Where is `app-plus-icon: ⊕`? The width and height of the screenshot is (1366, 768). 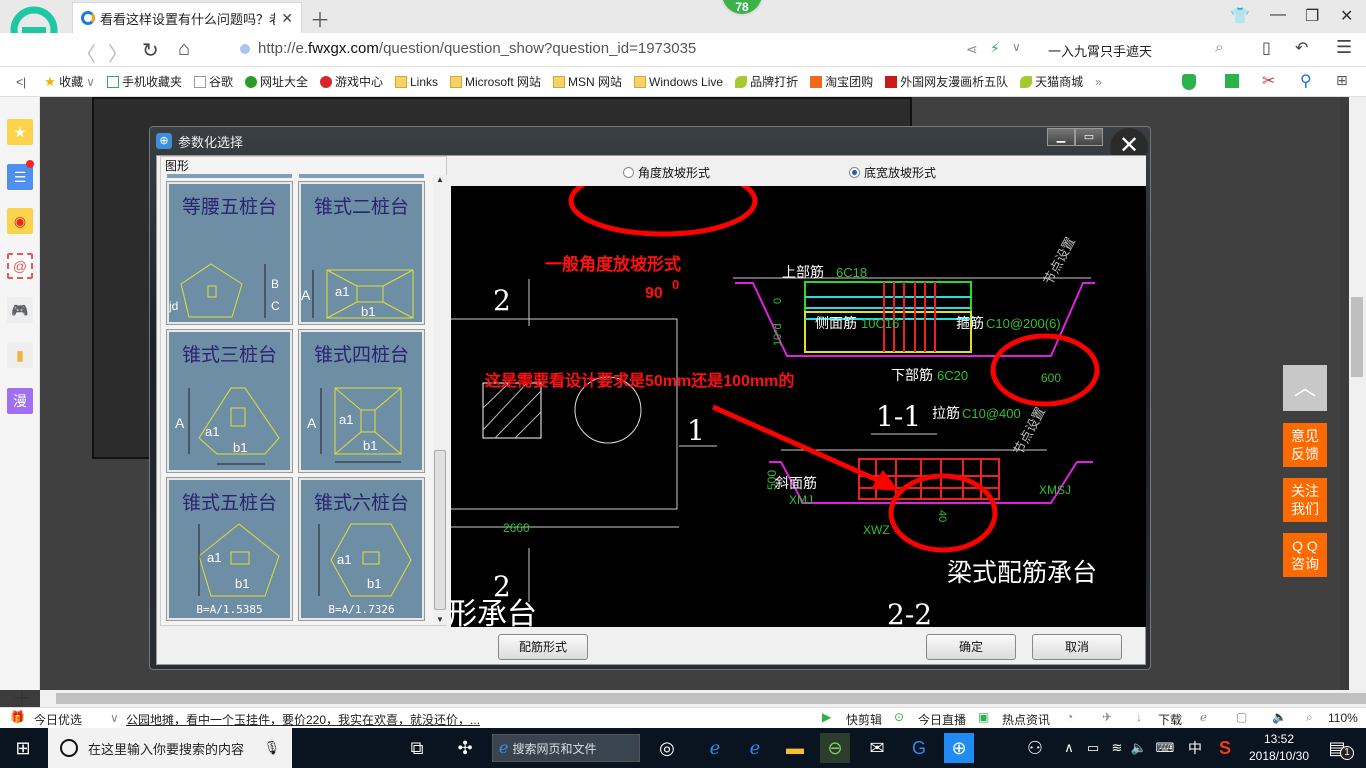
app-plus-icon: ⊕ is located at coordinates (959, 748).